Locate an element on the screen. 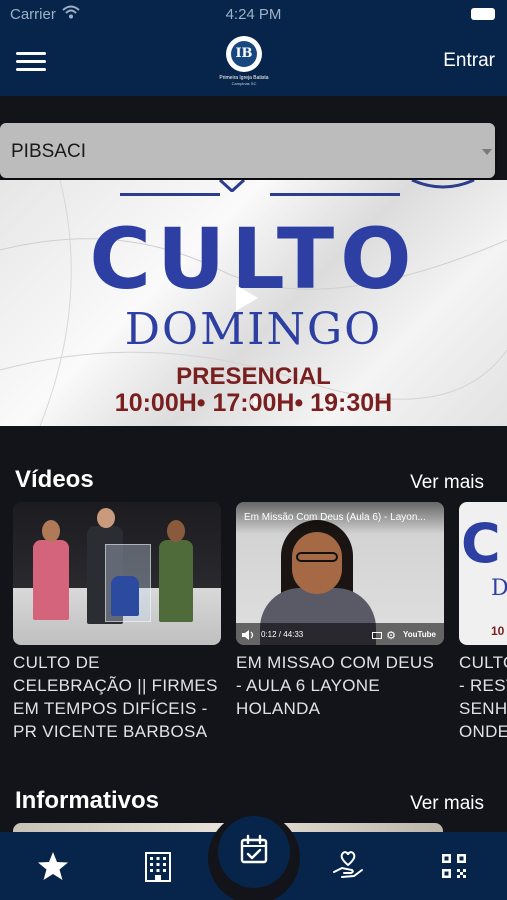 This screenshot has height=900, width=507. subtitles-icon is located at coordinates (377, 635).